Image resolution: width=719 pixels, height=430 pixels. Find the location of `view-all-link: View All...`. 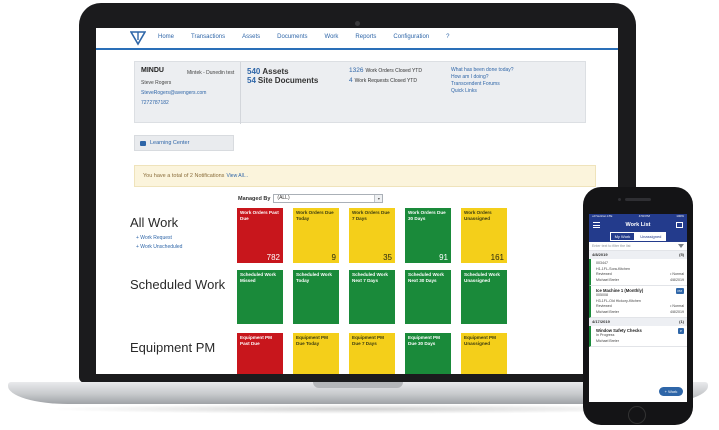

view-all-link: View All... is located at coordinates (237, 176).